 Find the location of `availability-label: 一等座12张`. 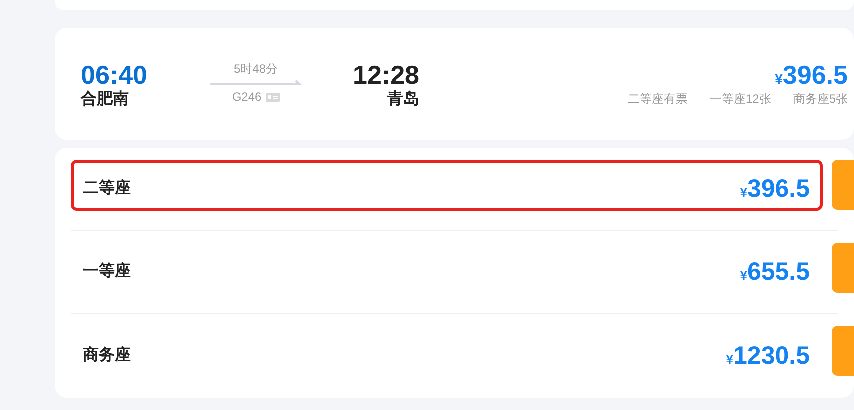

availability-label: 一等座12张 is located at coordinates (741, 99).